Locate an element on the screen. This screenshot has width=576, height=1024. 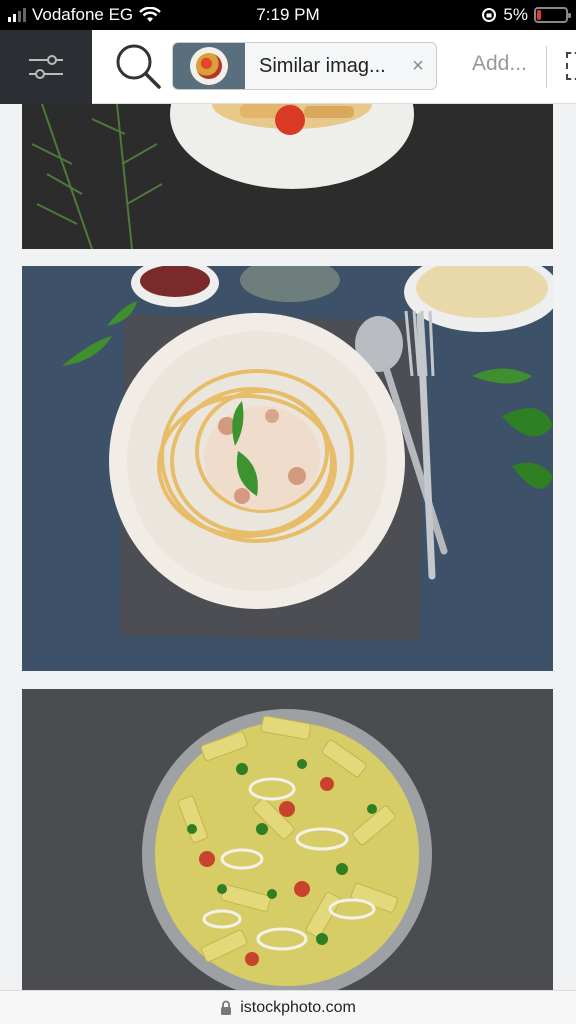
toolbar-divider is located at coordinates (546, 67).